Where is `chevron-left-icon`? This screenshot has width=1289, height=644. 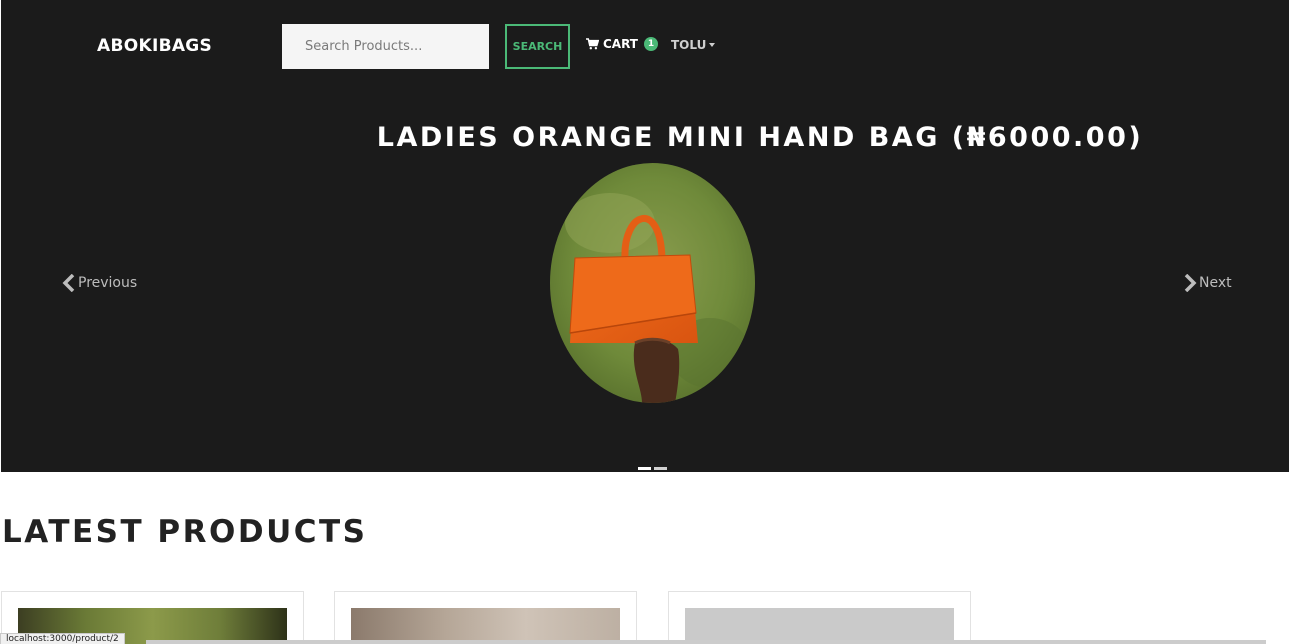 chevron-left-icon is located at coordinates (68, 283).